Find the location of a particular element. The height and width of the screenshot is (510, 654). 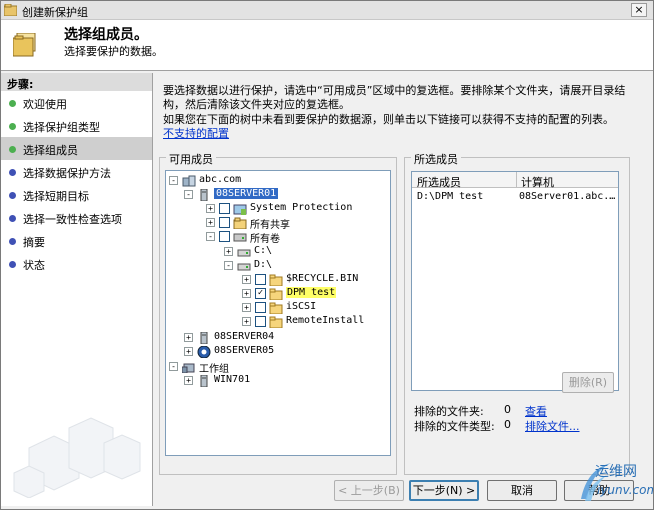

tree-node-checkbox: ✓ is located at coordinates (260, 293).